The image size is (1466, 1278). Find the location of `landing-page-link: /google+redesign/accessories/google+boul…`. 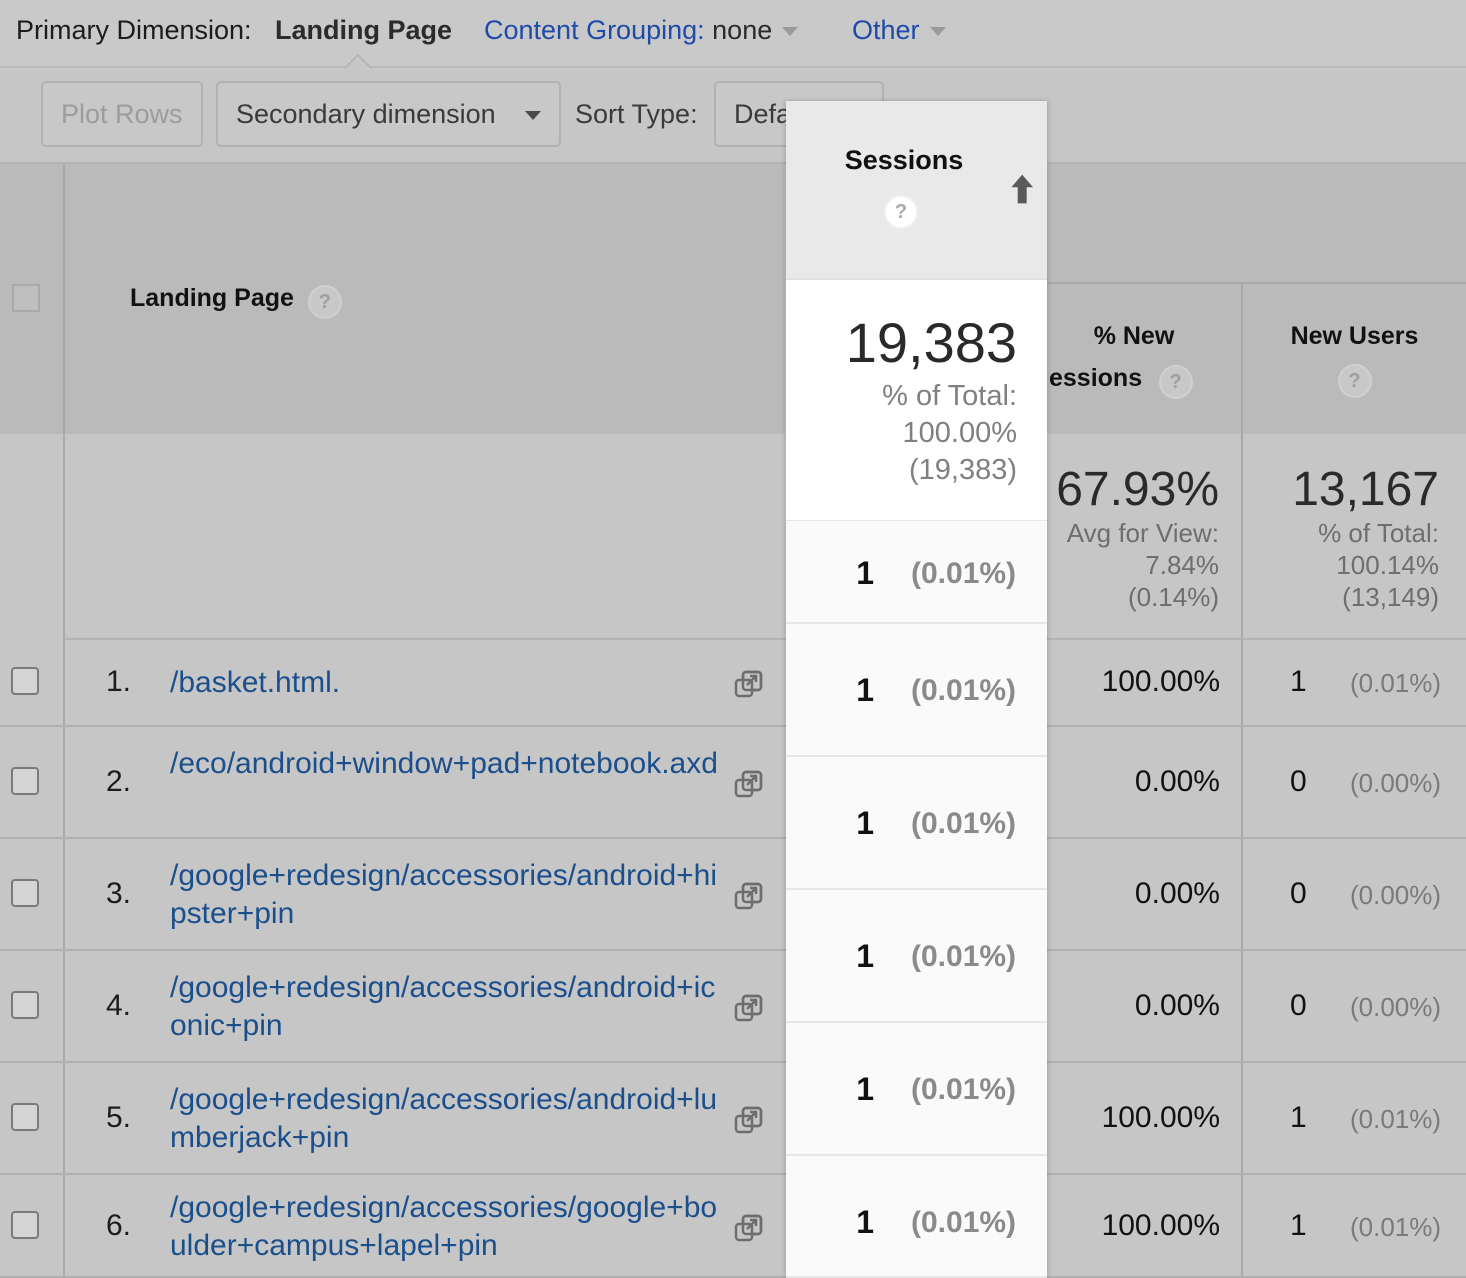

landing-page-link: /google+redesign/accessories/google+boul… is located at coordinates (450, 1227).